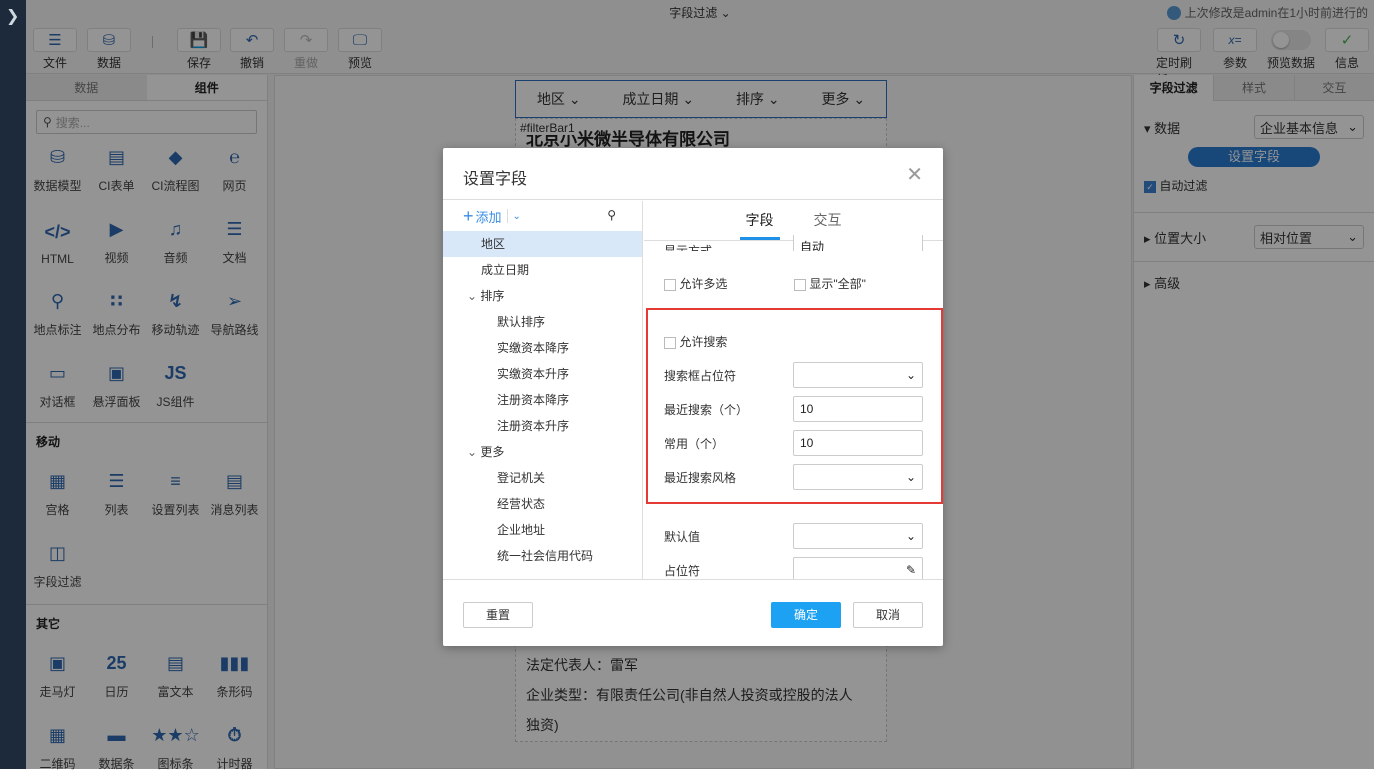 The width and height of the screenshot is (1374, 776). What do you see at coordinates (695, 341) in the screenshot?
I see `allow-search-option: 允许搜索` at bounding box center [695, 341].